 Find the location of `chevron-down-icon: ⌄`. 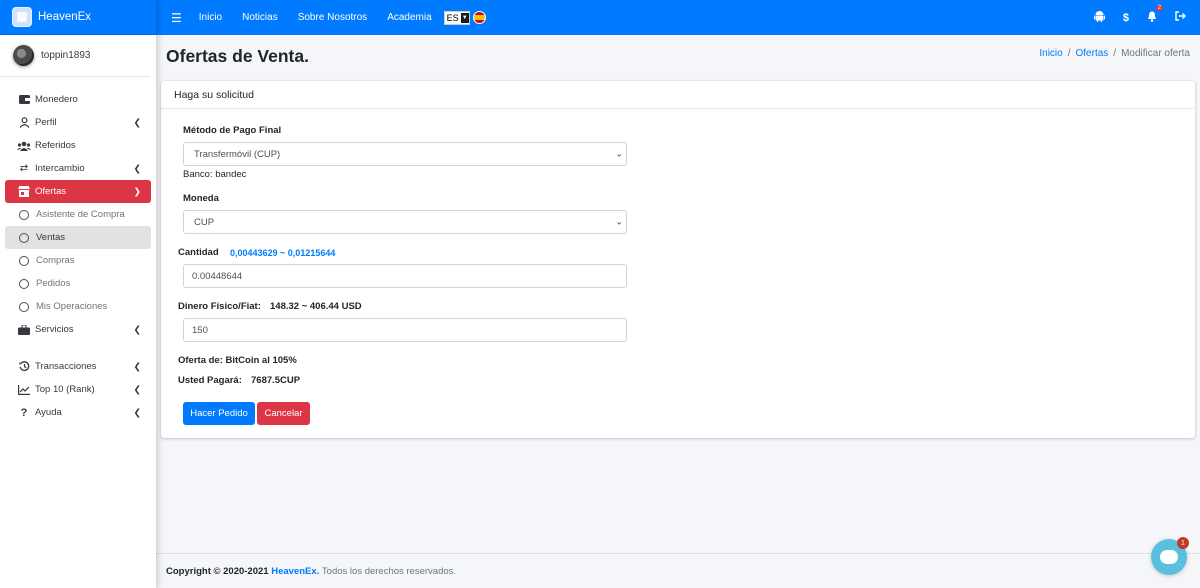

chevron-down-icon: ⌄ is located at coordinates (619, 153).